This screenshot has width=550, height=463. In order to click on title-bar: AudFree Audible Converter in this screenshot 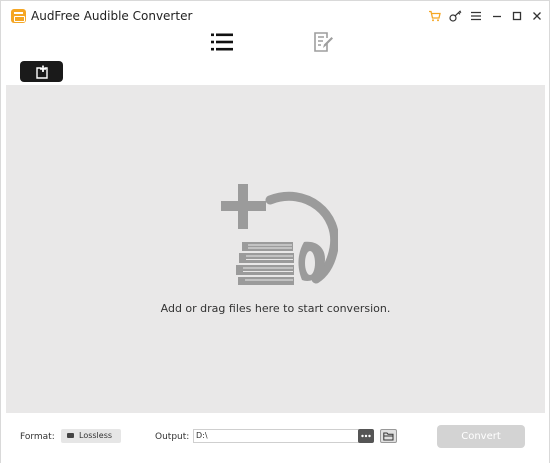, I will do `click(275, 16)`.